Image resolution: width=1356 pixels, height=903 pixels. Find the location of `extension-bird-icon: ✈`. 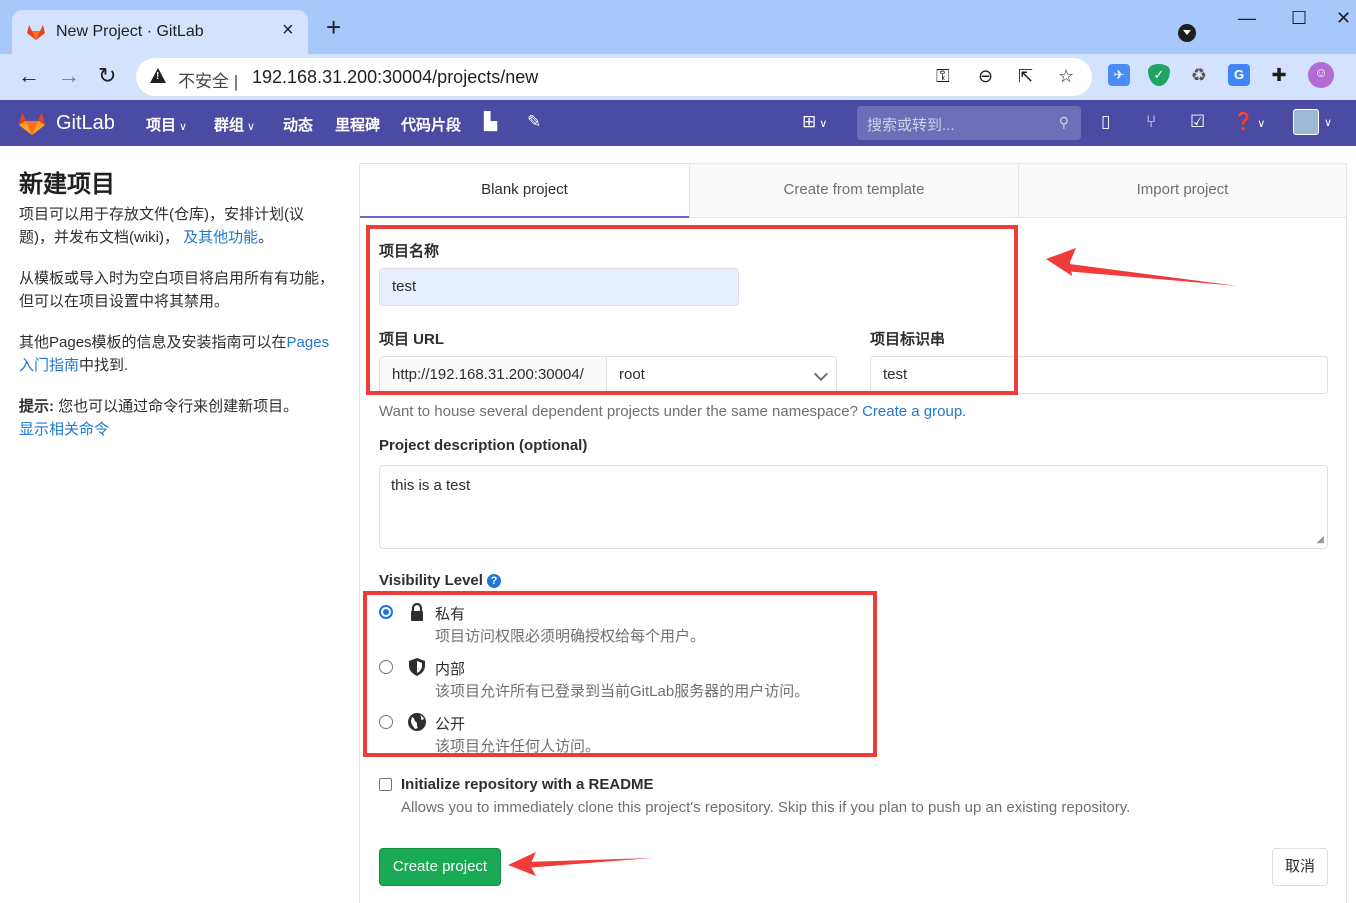

extension-bird-icon: ✈ is located at coordinates (1119, 75).